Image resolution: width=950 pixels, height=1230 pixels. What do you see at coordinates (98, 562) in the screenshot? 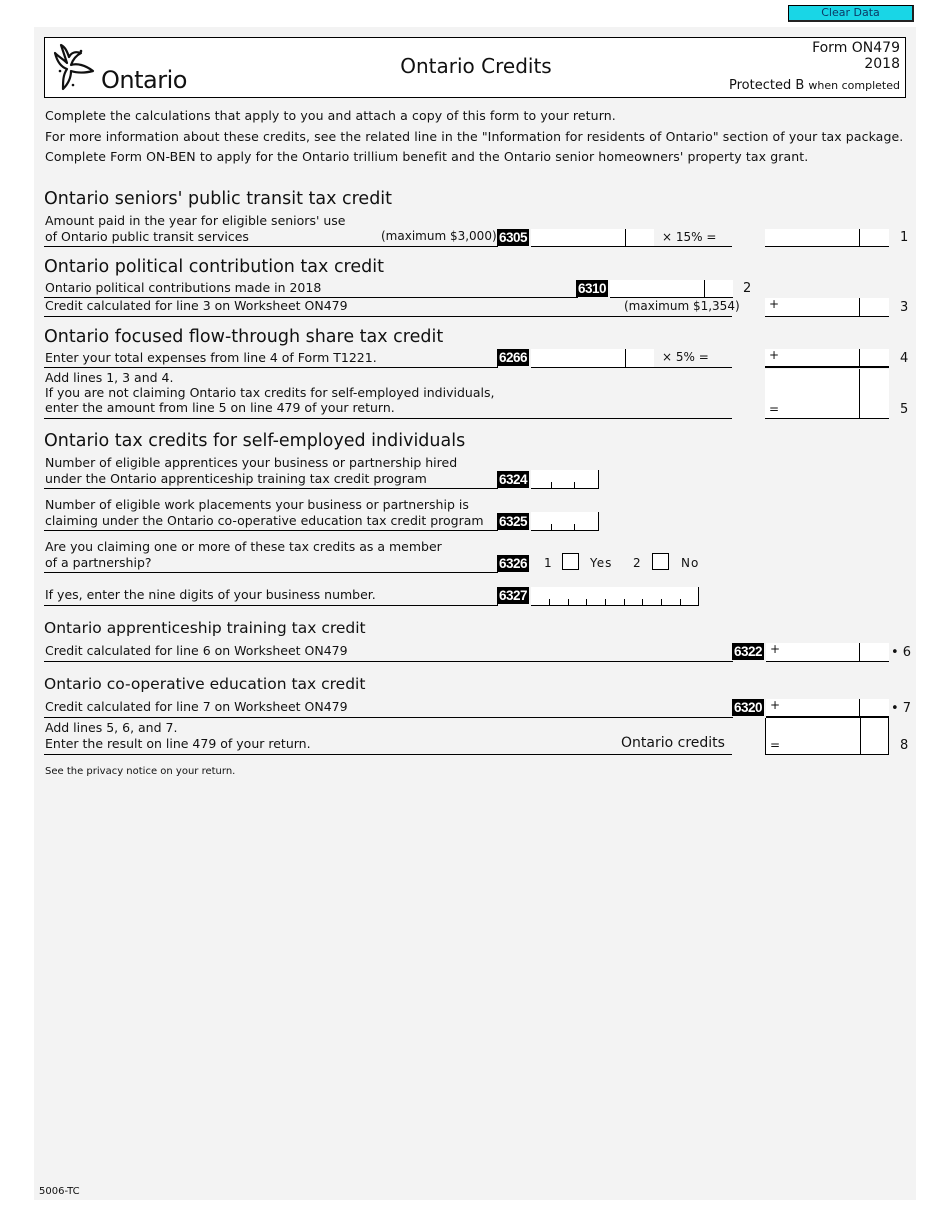
I see `partnership-label-b: of a partnership?` at bounding box center [98, 562].